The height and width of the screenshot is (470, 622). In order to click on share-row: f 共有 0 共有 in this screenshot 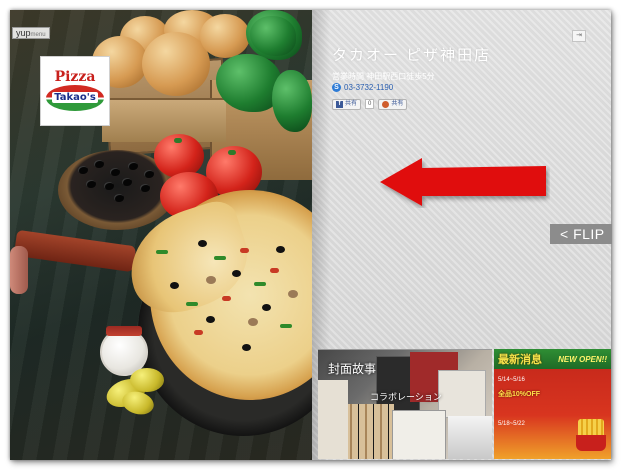, I will do `click(370, 104)`.